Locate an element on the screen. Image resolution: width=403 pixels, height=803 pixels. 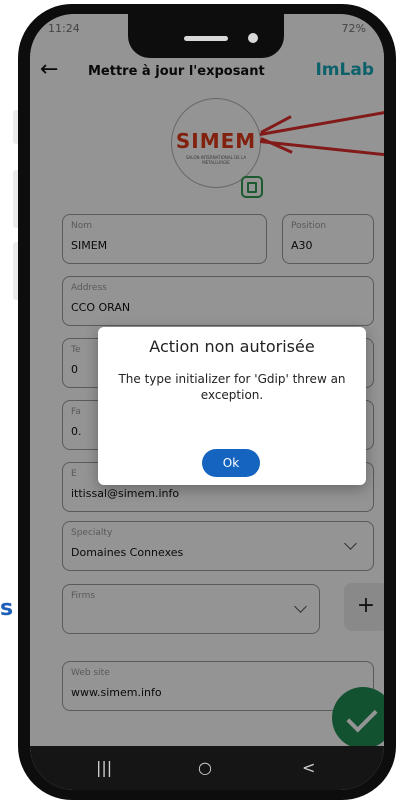
status-battery: 72% is located at coordinates (353, 28).